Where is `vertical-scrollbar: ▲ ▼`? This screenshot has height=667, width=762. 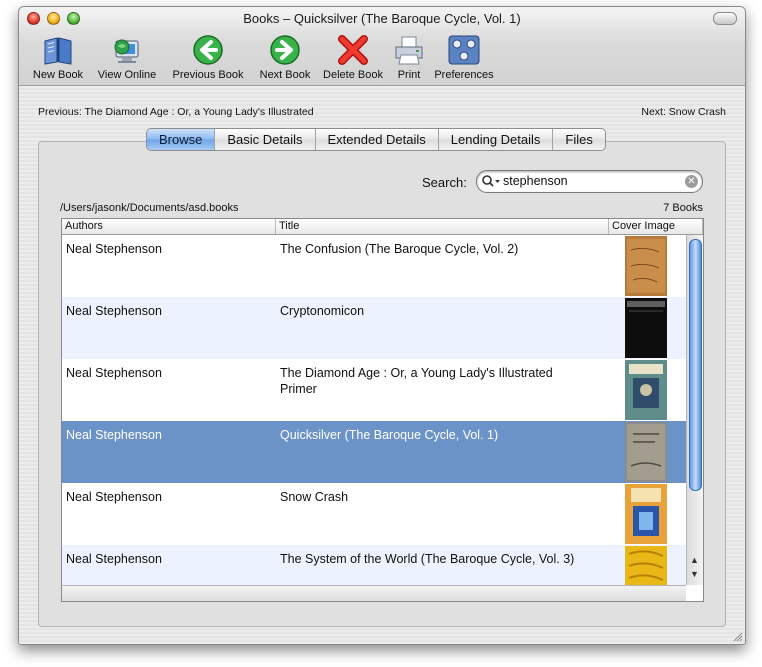
vertical-scrollbar: ▲ ▼ is located at coordinates (694, 410).